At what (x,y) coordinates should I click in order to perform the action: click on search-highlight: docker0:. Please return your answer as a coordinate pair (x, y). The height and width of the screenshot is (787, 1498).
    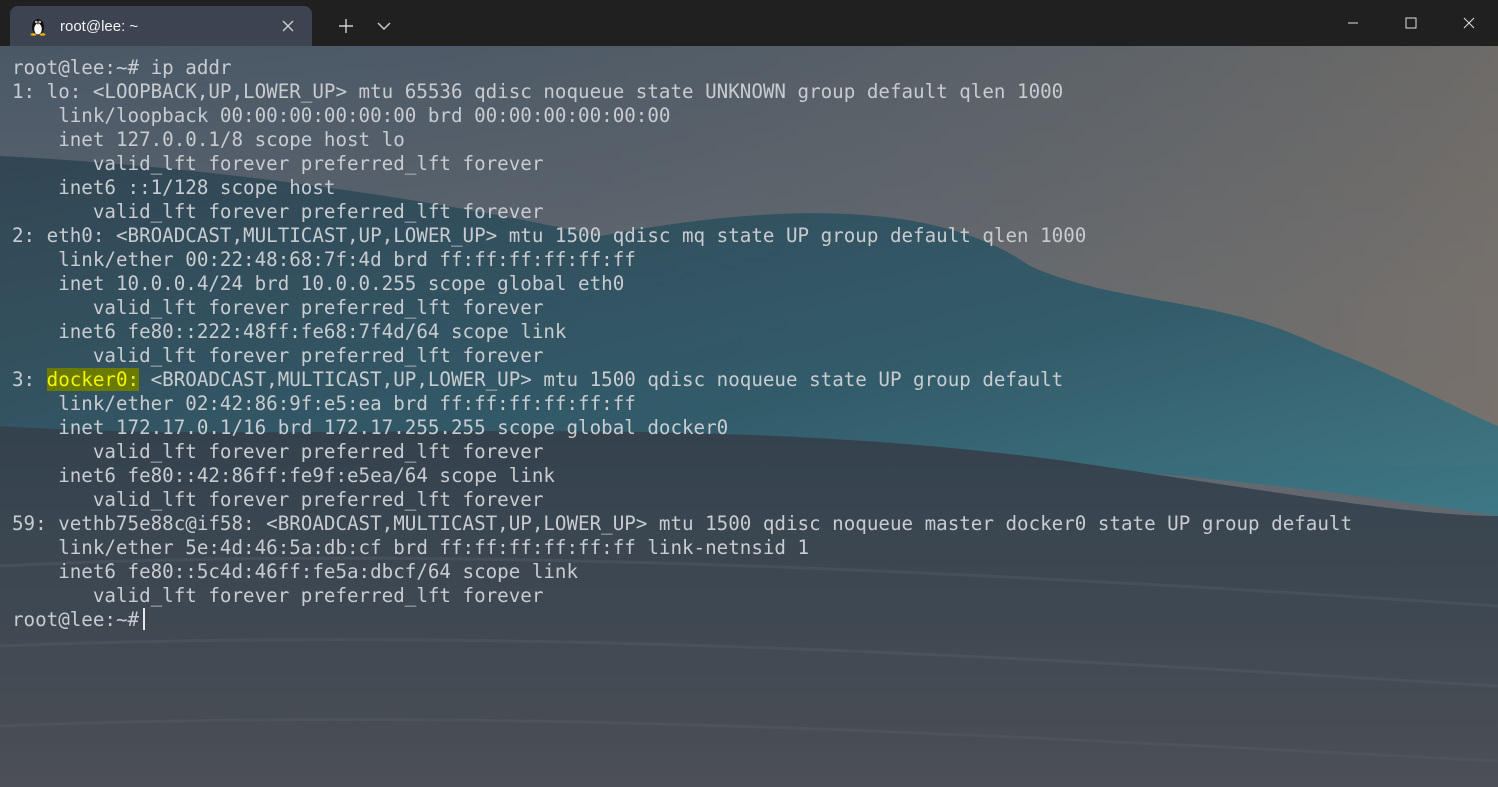
    Looking at the image, I should click on (93, 379).